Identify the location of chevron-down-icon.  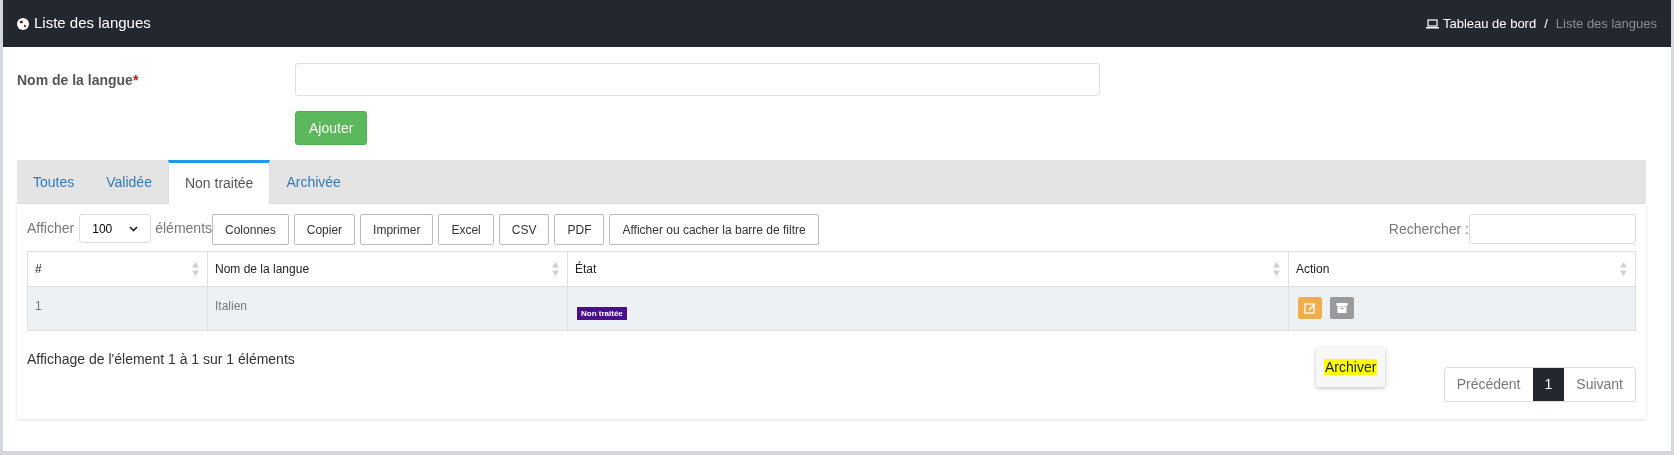
(134, 228).